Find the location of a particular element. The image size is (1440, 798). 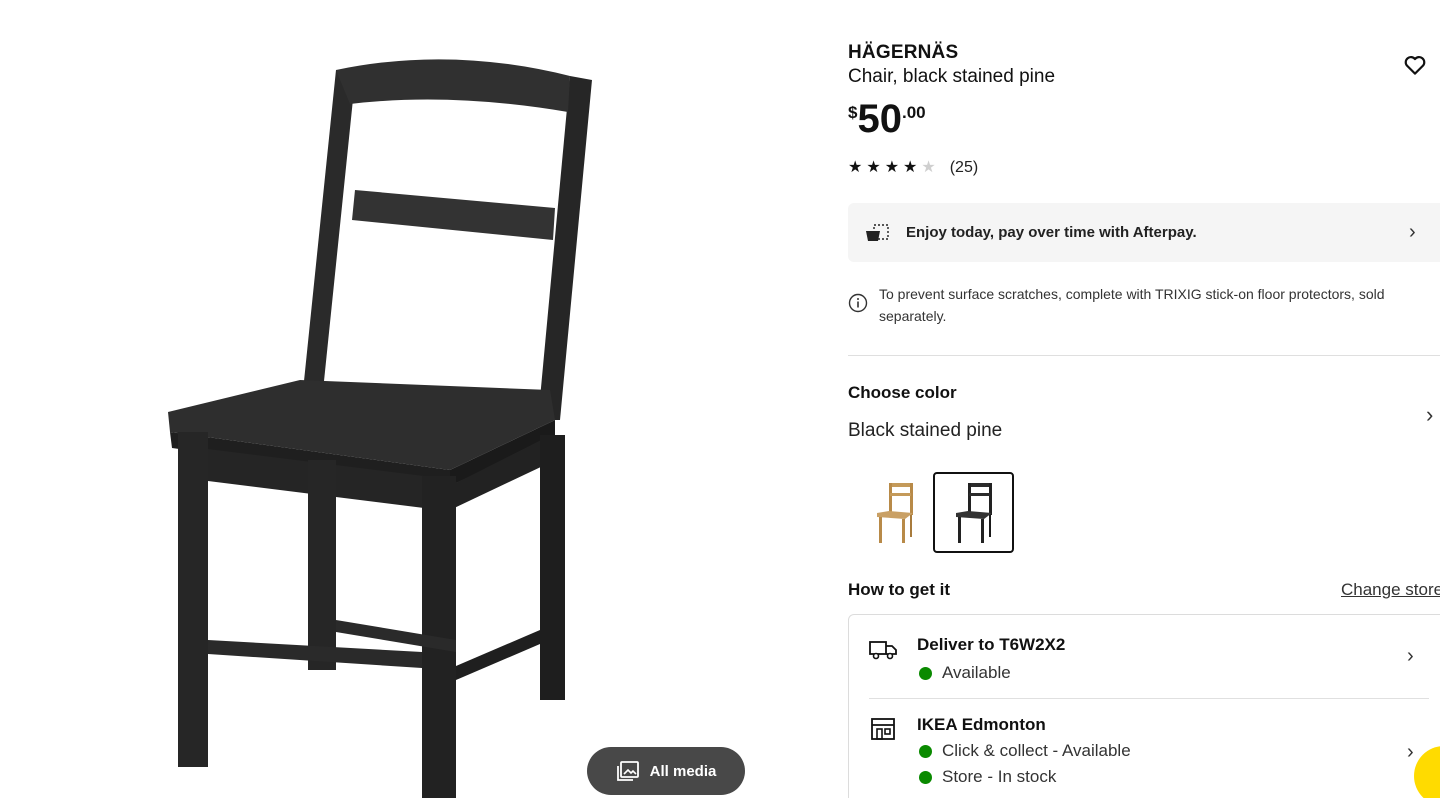

truck-icon is located at coordinates (883, 650).